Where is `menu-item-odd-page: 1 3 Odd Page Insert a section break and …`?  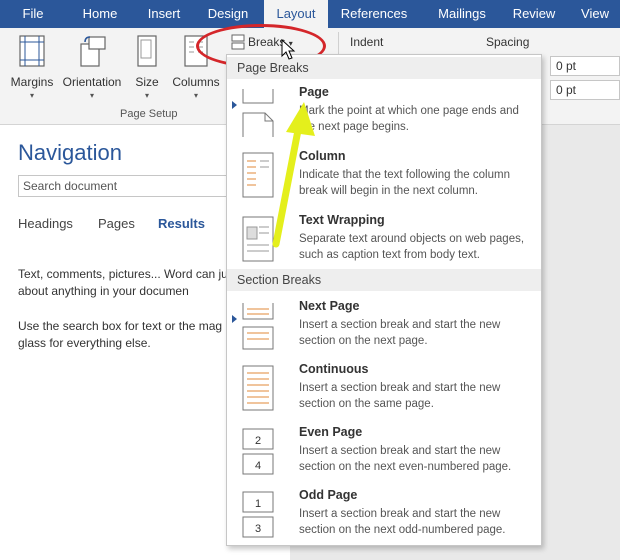
menu-item-odd-page: 1 3 Odd Page Insert a section break and … is located at coordinates (384, 518).